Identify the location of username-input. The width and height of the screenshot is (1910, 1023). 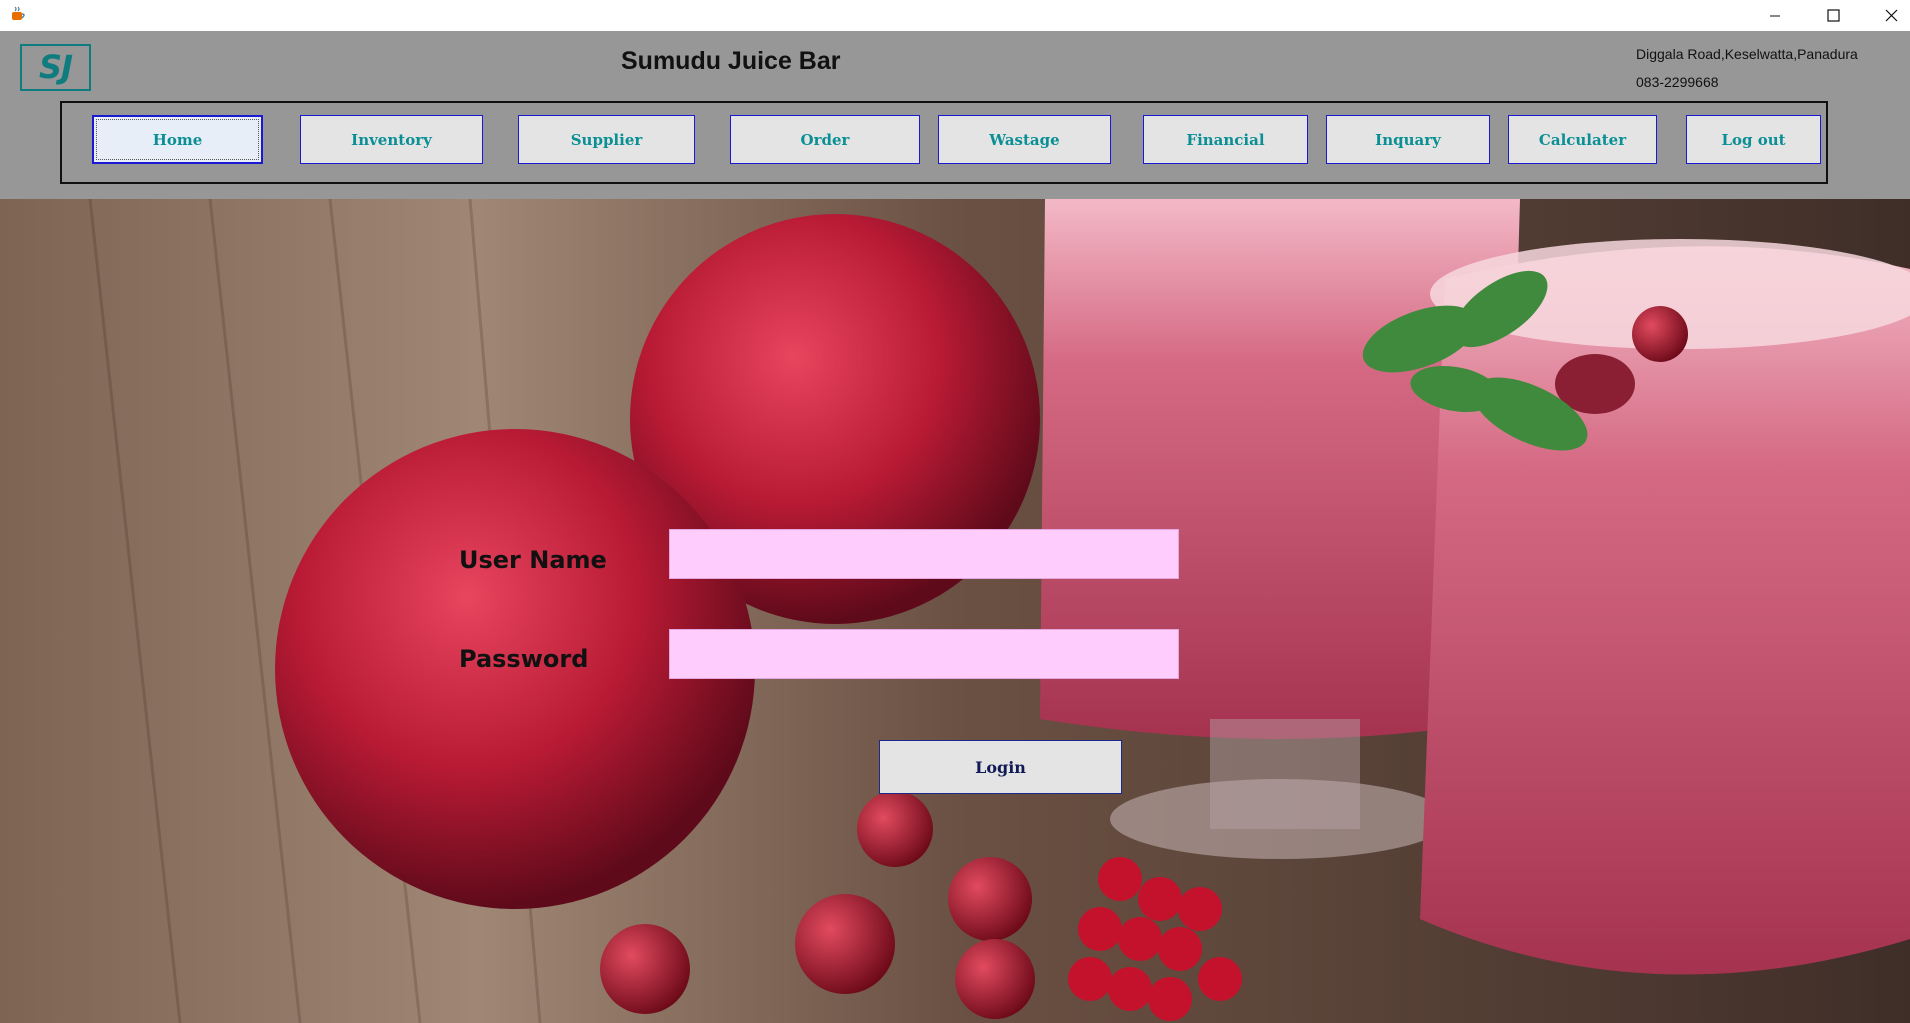
(924, 554).